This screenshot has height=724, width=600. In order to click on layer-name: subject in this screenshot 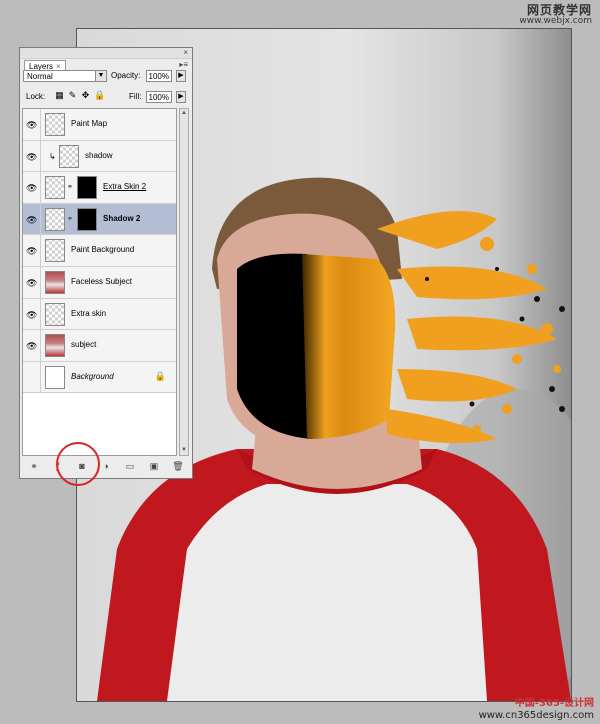, I will do `click(84, 345)`.